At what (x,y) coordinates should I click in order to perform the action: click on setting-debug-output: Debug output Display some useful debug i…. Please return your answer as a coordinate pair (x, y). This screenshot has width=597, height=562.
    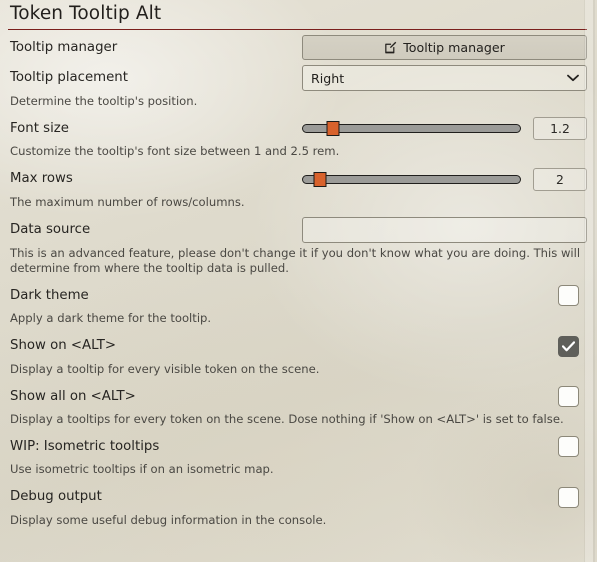
    Looking at the image, I should click on (297, 505).